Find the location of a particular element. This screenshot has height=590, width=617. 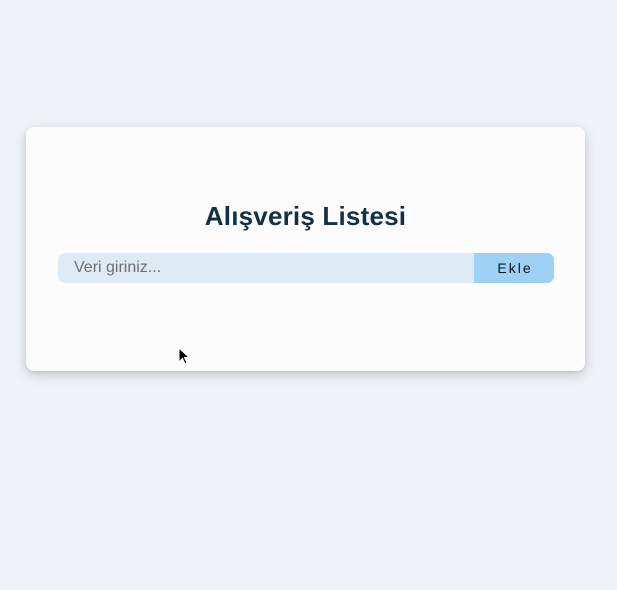

mouse-pointer-icon is located at coordinates (184, 356).